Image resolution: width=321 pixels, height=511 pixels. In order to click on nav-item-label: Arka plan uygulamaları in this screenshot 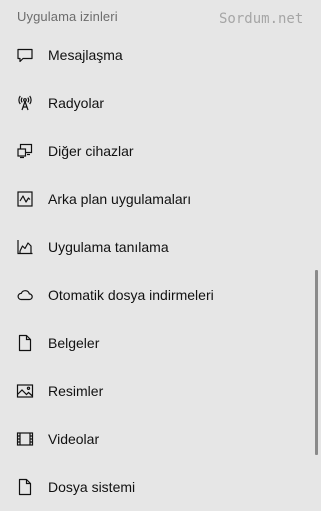, I will do `click(120, 199)`.